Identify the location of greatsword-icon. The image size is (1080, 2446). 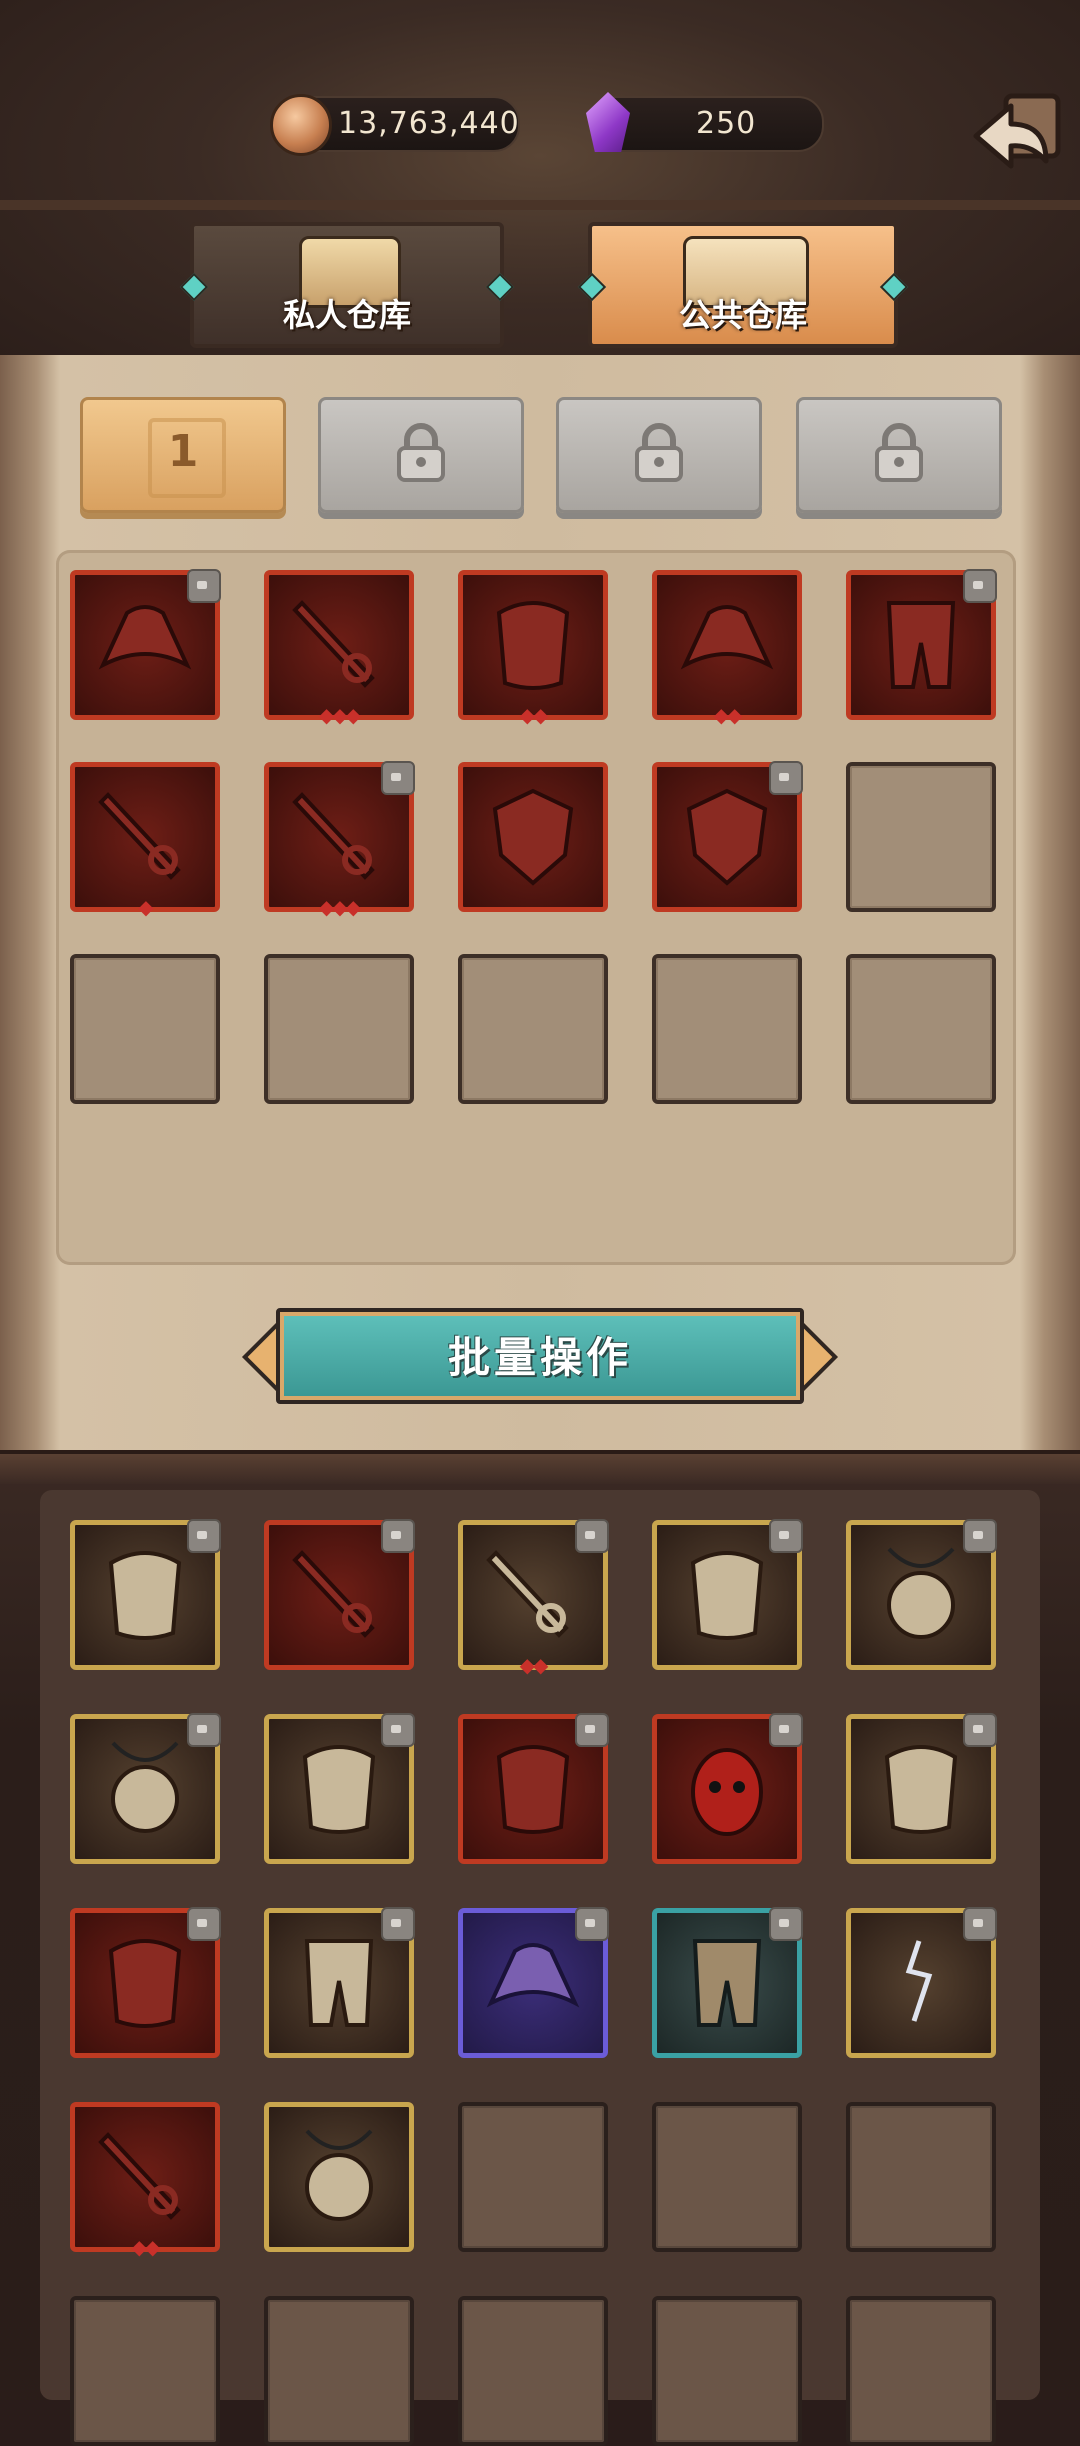
(139, 2176).